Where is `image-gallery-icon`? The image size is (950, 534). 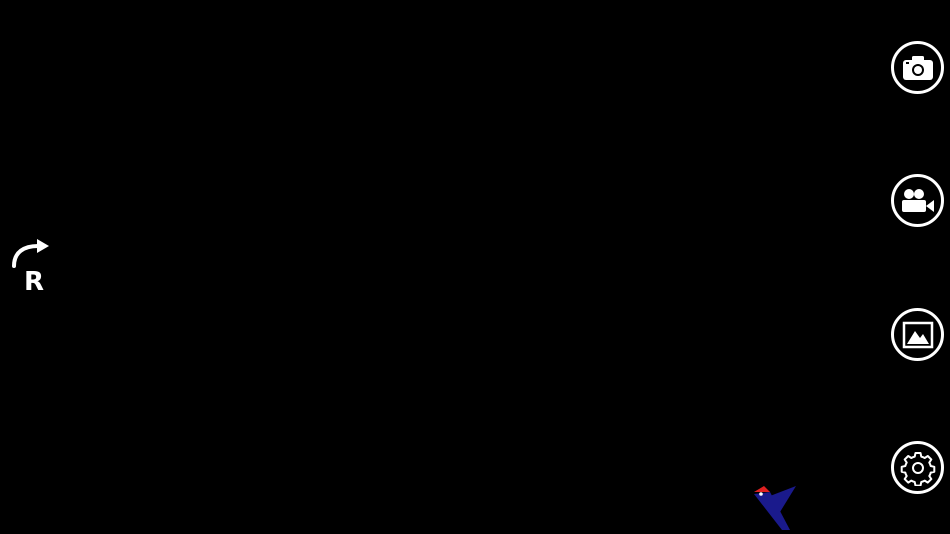
image-gallery-icon is located at coordinates (917, 334).